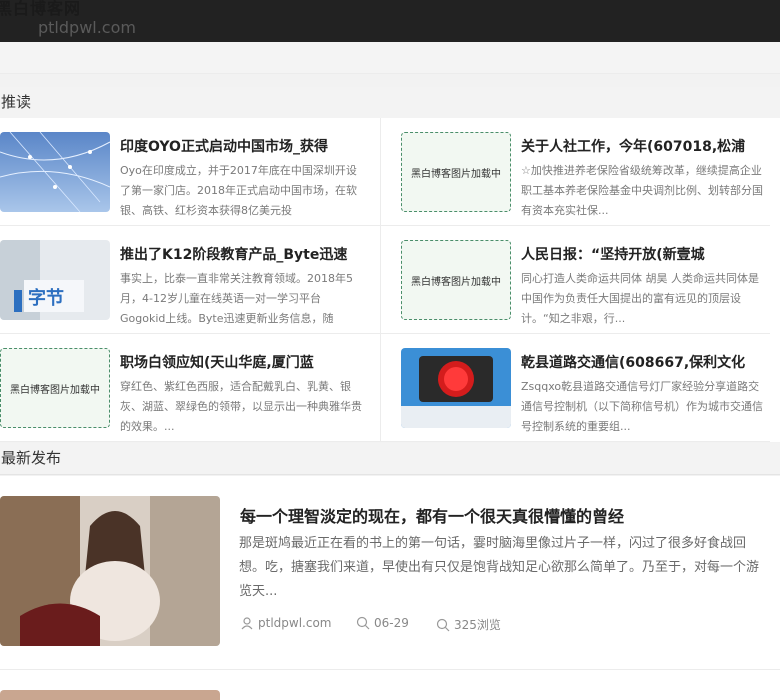  What do you see at coordinates (110, 571) in the screenshot?
I see `feed-thumb` at bounding box center [110, 571].